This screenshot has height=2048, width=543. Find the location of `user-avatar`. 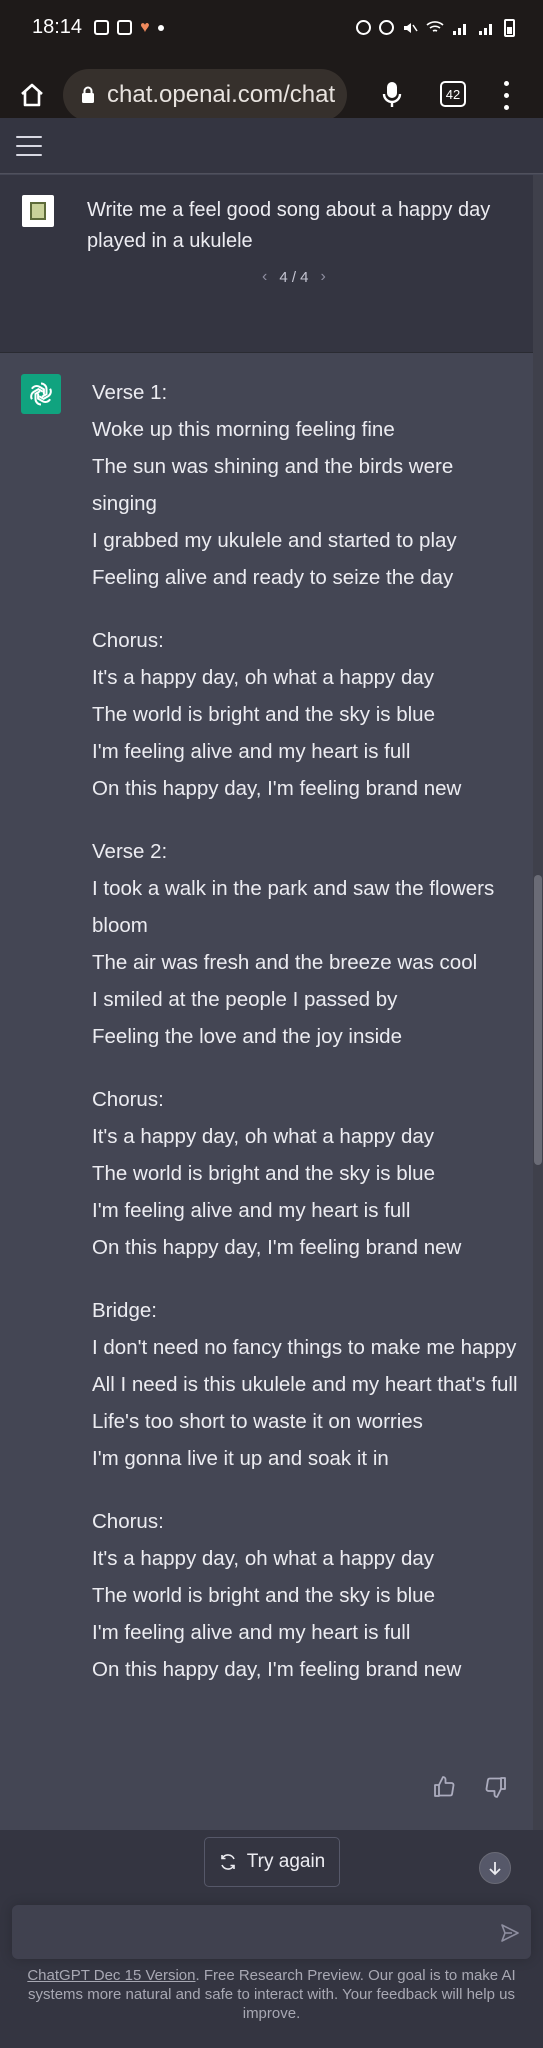

user-avatar is located at coordinates (38, 211).